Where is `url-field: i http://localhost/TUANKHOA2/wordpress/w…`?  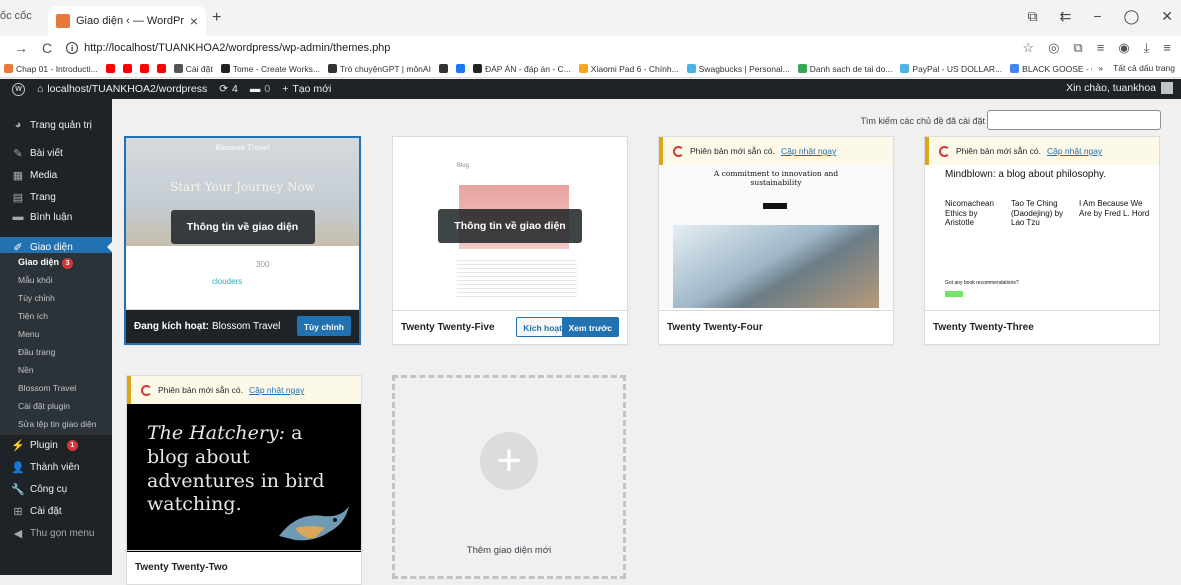 url-field: i http://localhost/TUANKHOA2/wordpress/w… is located at coordinates (228, 48).